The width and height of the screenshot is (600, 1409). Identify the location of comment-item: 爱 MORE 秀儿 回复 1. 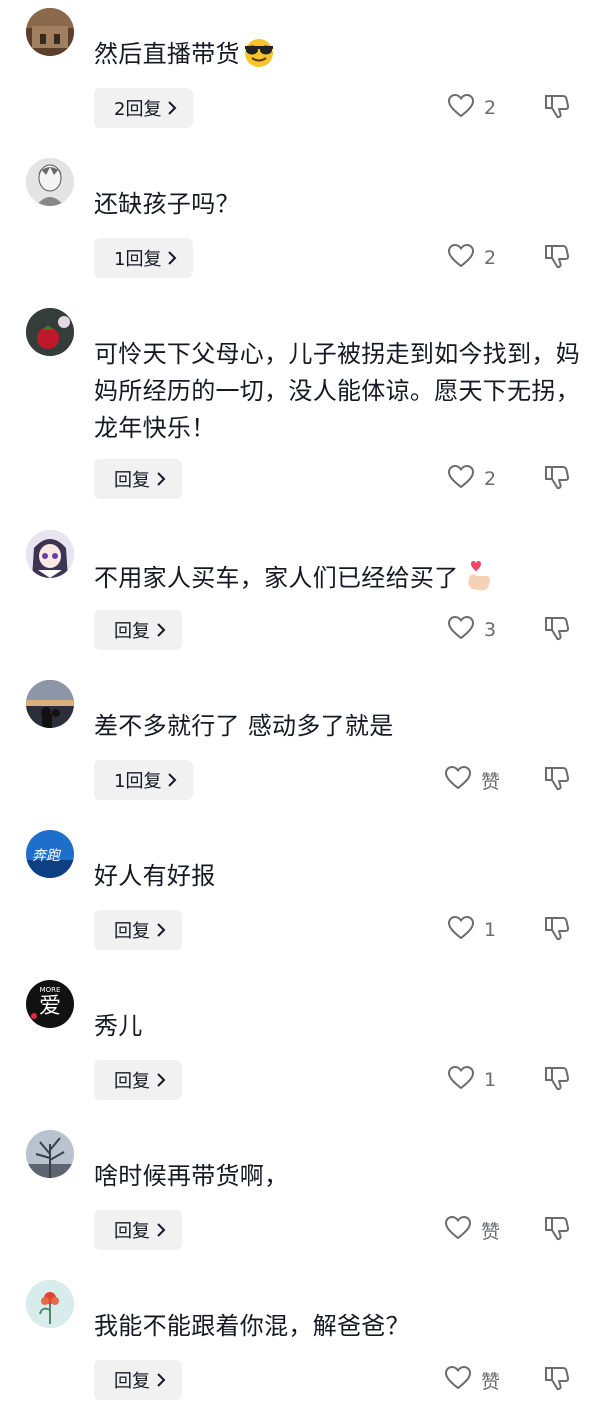
(300, 1047).